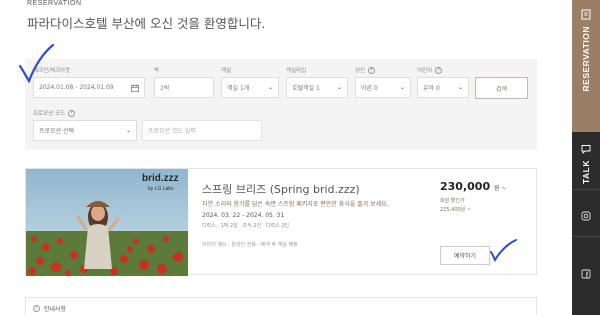 Image resolution: width=600 pixels, height=315 pixels. Describe the element at coordinates (250, 245) in the screenshot. I see `offer-note: 이미지 예시 · 온라인 전용 · 예약 후 객실 배정` at that location.